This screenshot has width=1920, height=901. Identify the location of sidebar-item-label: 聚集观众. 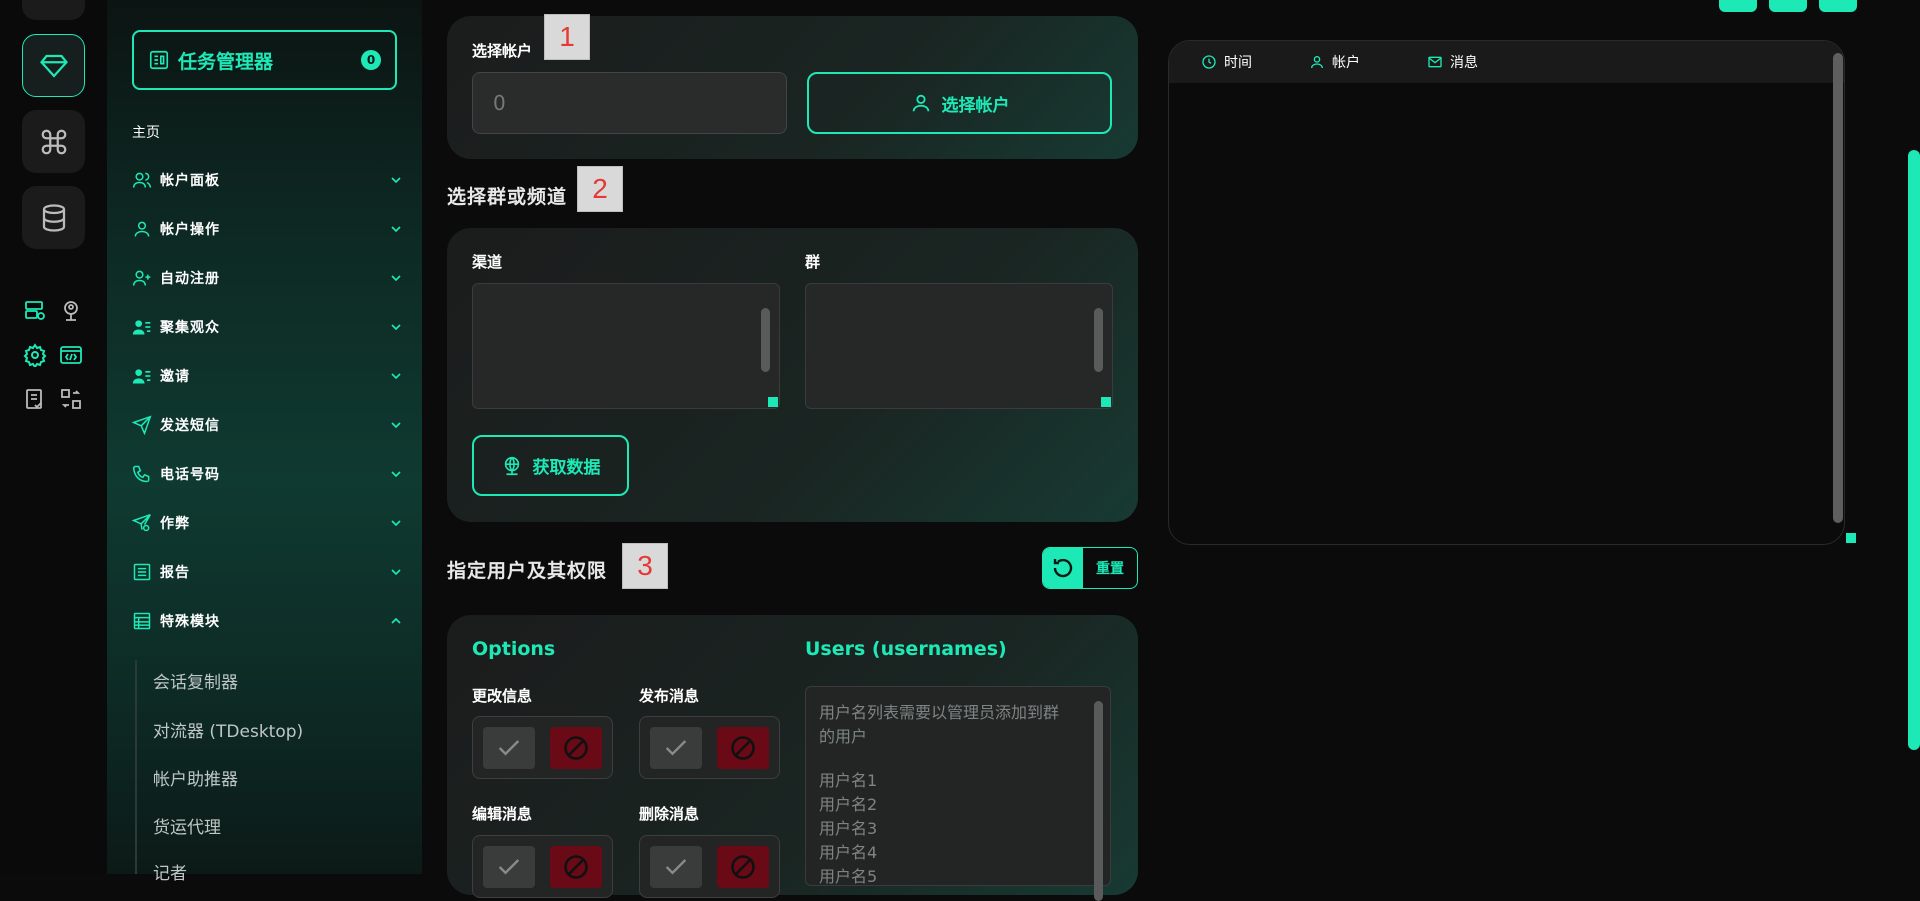
(190, 328).